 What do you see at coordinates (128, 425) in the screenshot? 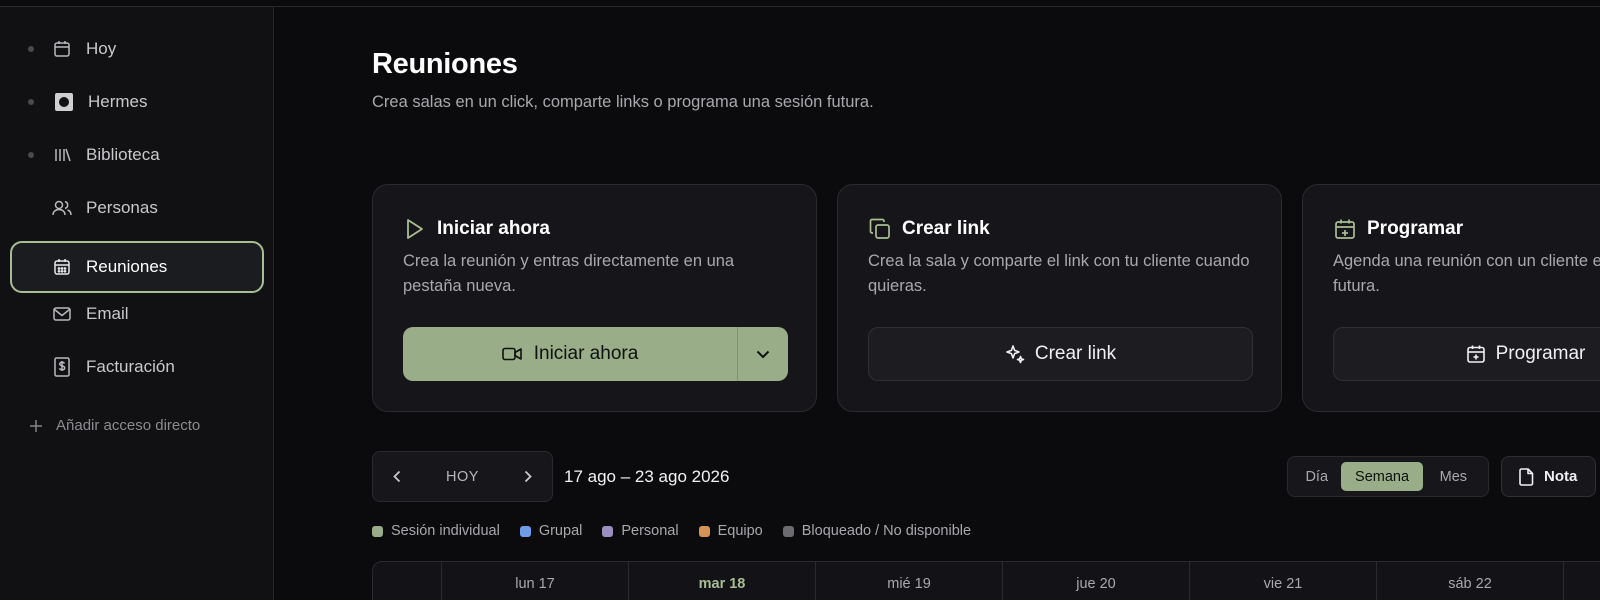
I see `add-shortcut-label: Añadir acceso directo` at bounding box center [128, 425].